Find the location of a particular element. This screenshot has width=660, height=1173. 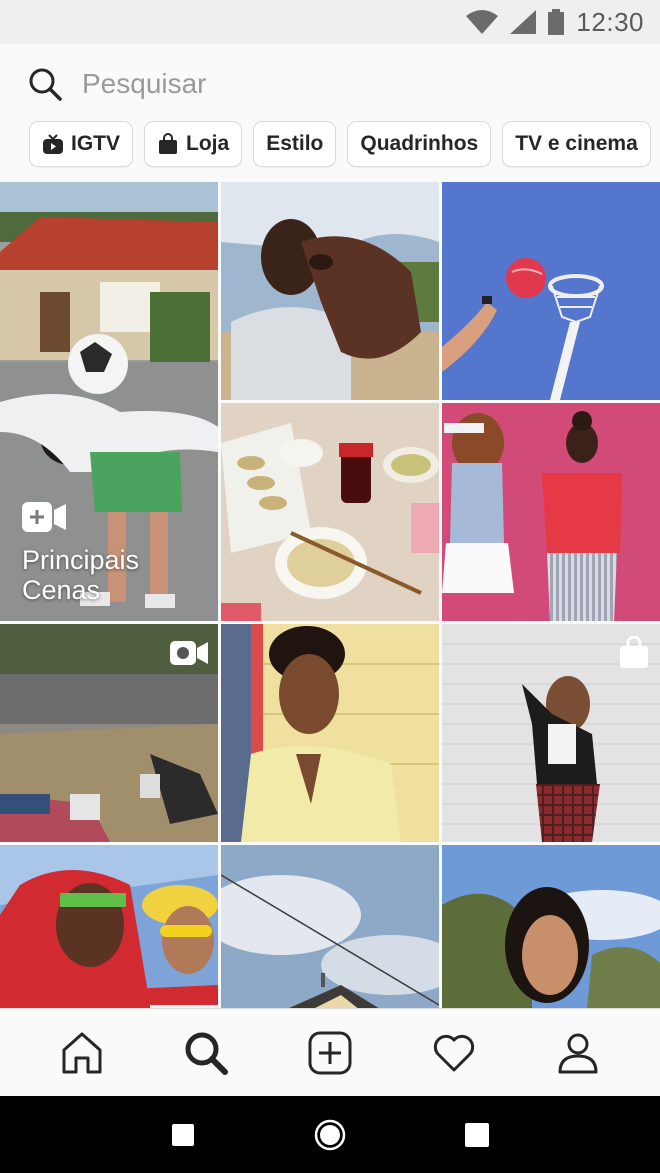

home-icon is located at coordinates (82, 1052).